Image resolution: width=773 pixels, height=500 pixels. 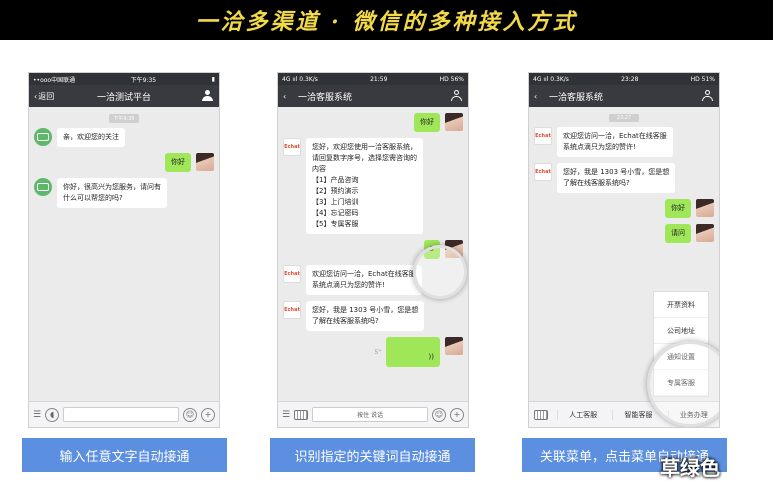 What do you see at coordinates (681, 305) in the screenshot?
I see `submenu-item-invoice: 开票资料` at bounding box center [681, 305].